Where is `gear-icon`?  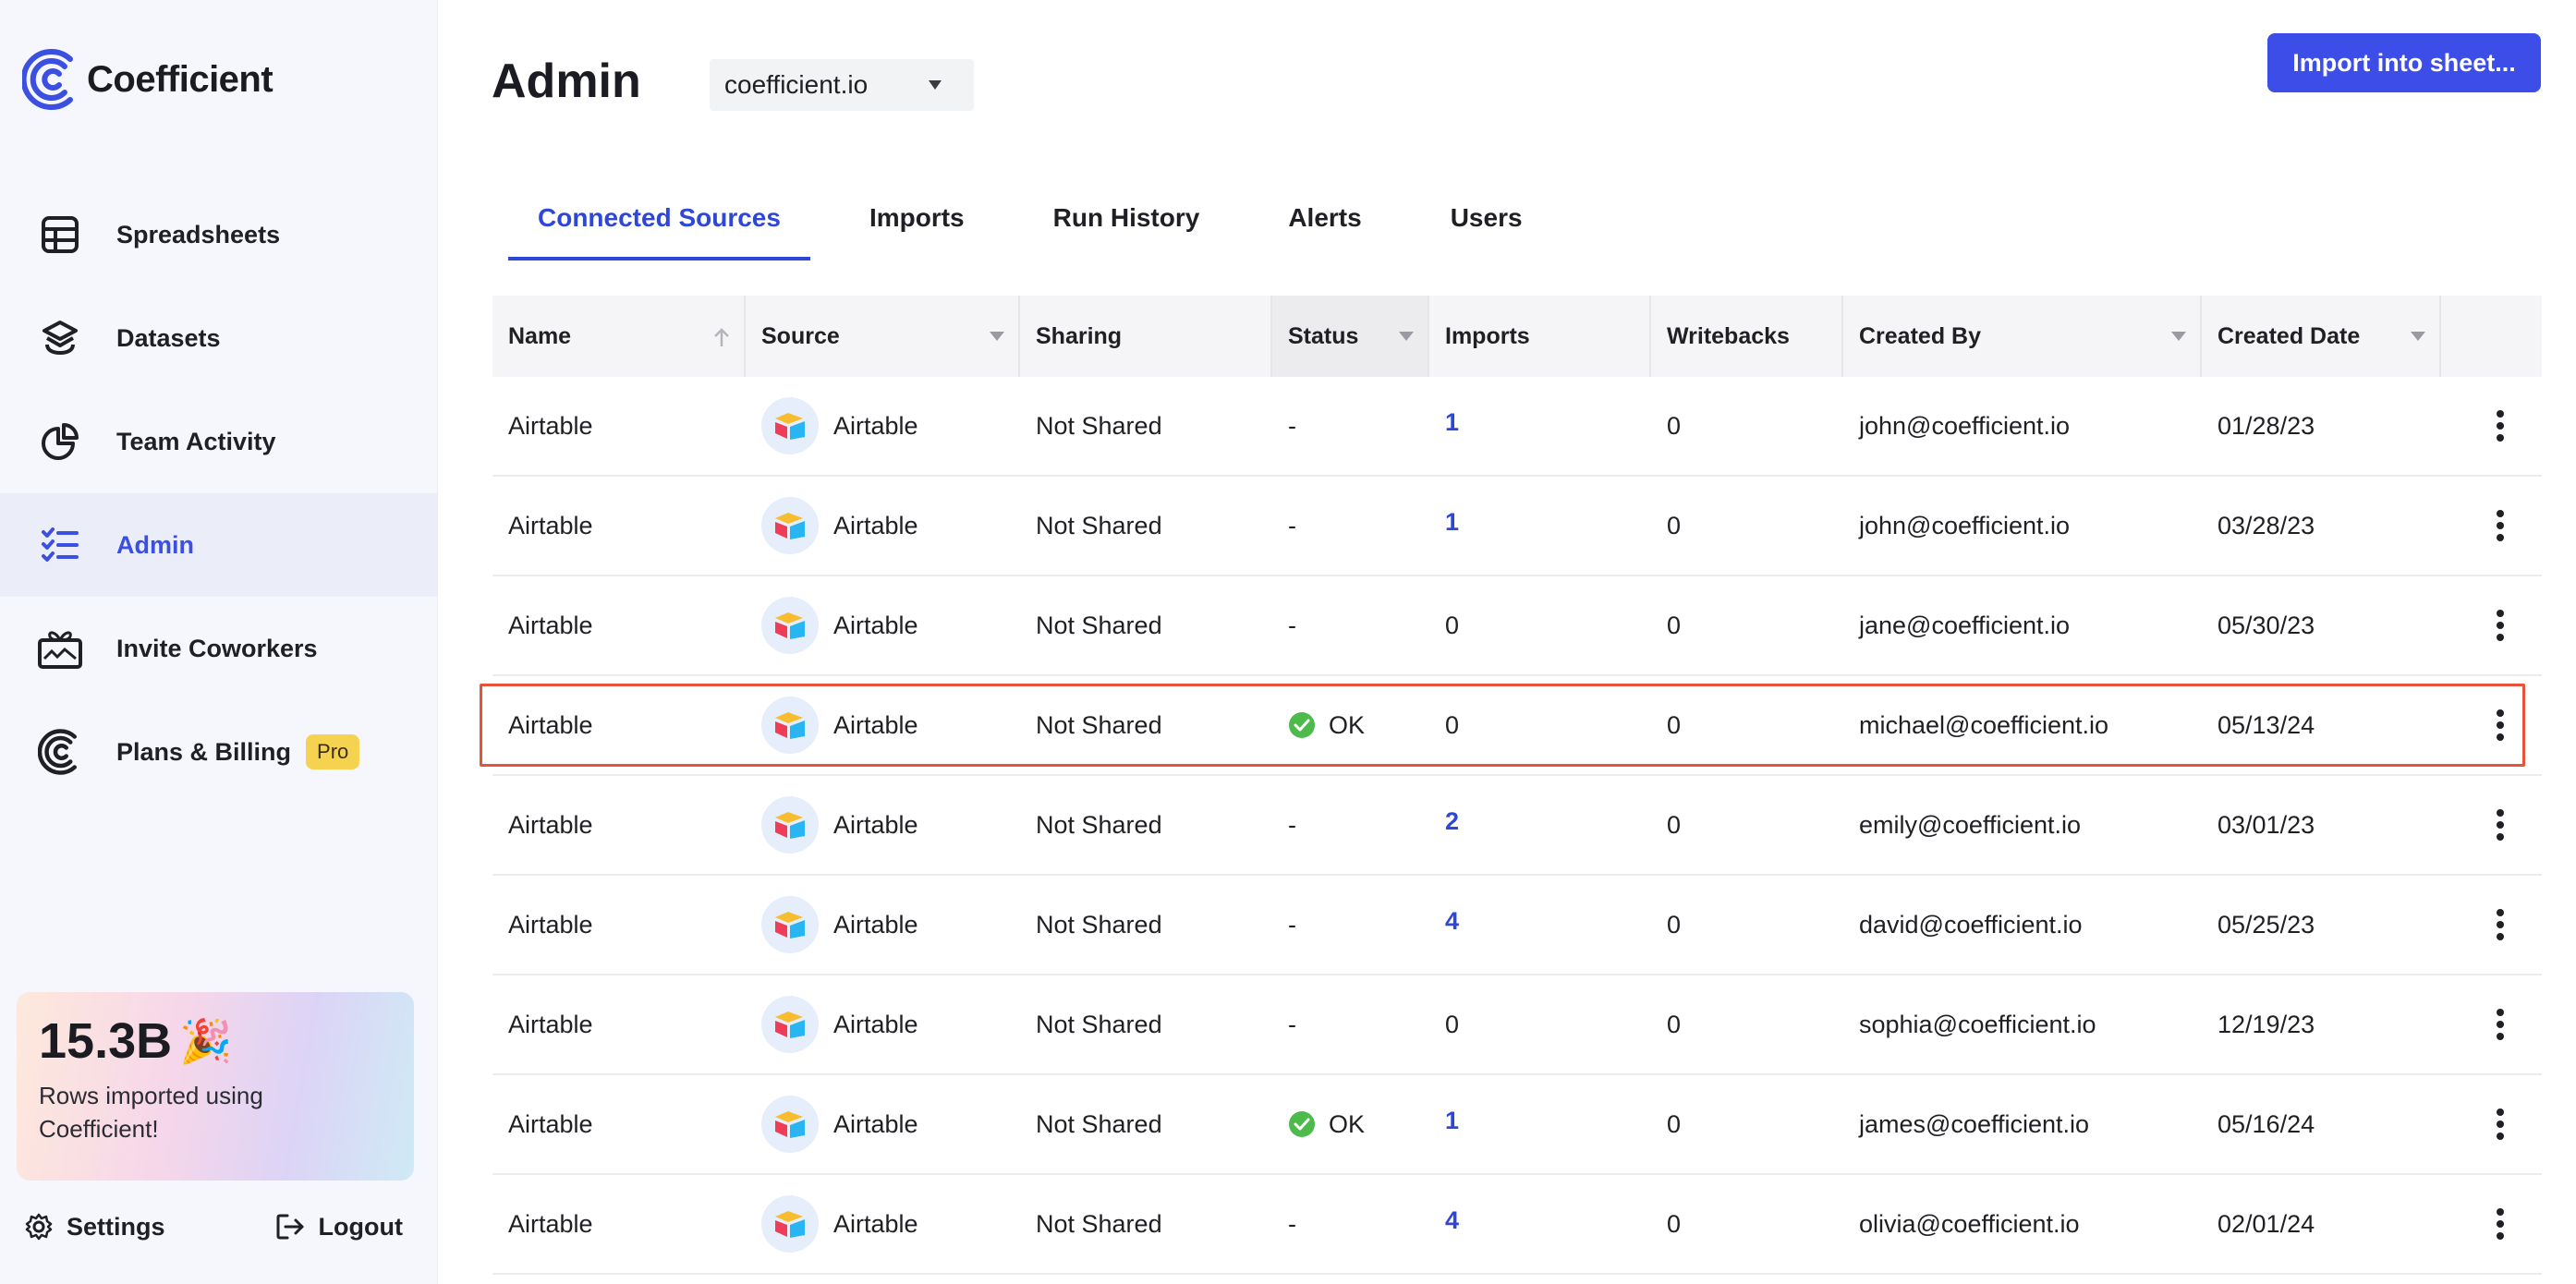 gear-icon is located at coordinates (39, 1227).